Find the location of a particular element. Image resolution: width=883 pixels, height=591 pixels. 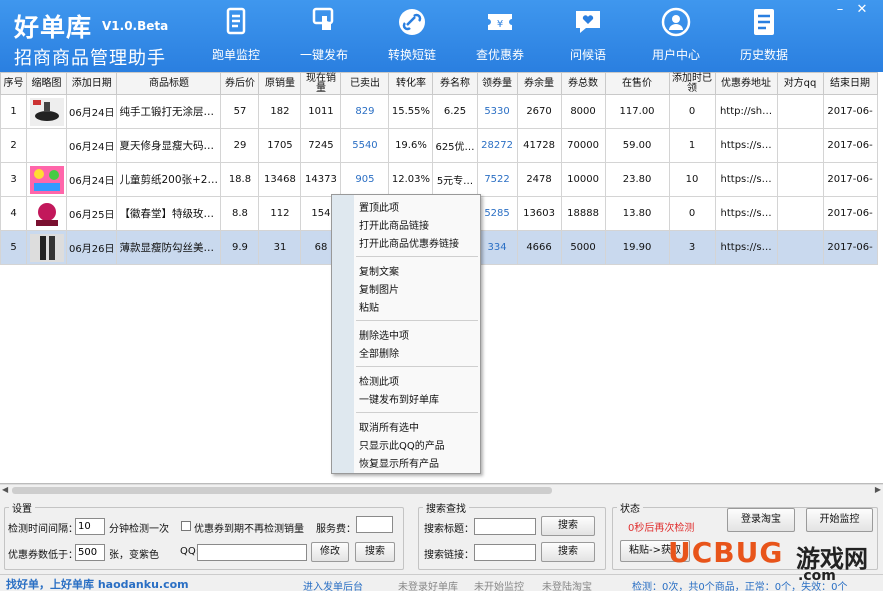

close-button: ✕ is located at coordinates (862, 9).